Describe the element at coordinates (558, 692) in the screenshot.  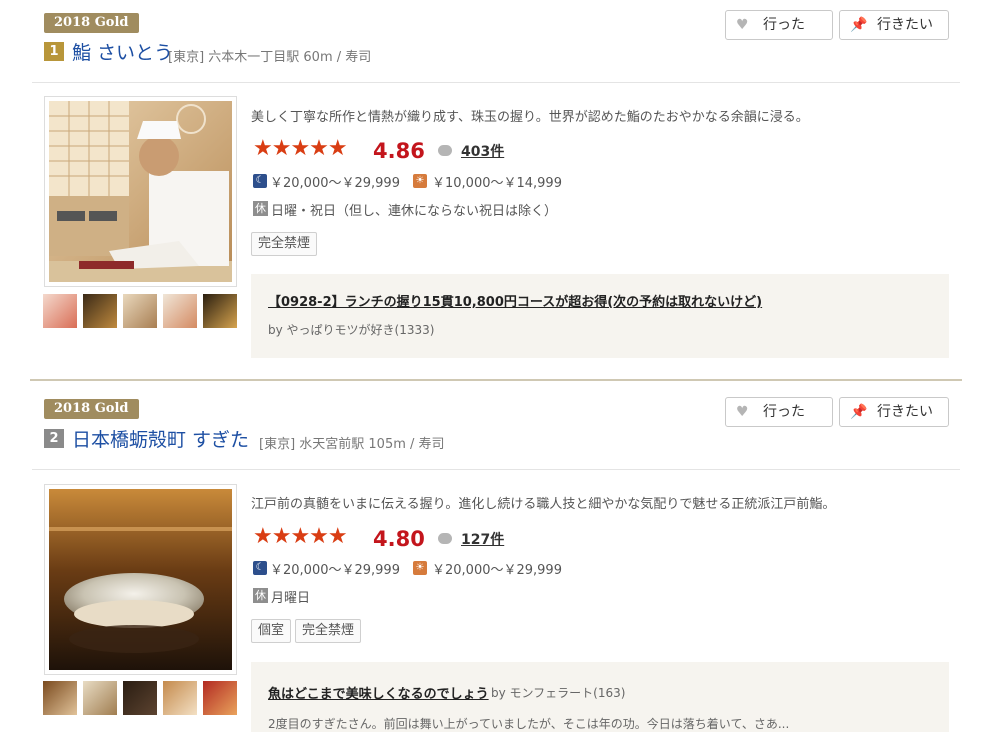
I see `review-author: by モンフェラート(163)` at that location.